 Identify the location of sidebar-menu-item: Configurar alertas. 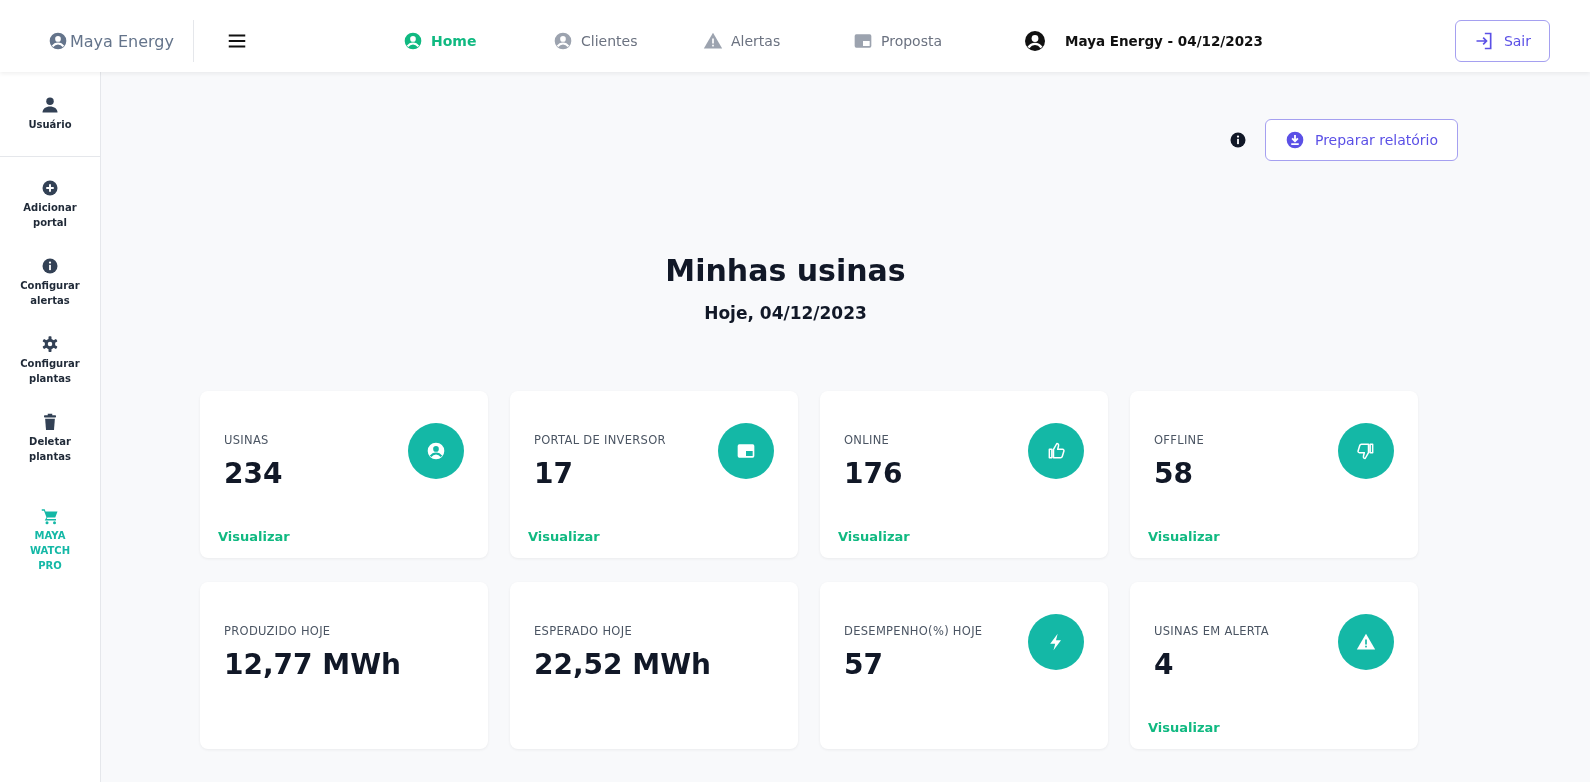
(50, 282).